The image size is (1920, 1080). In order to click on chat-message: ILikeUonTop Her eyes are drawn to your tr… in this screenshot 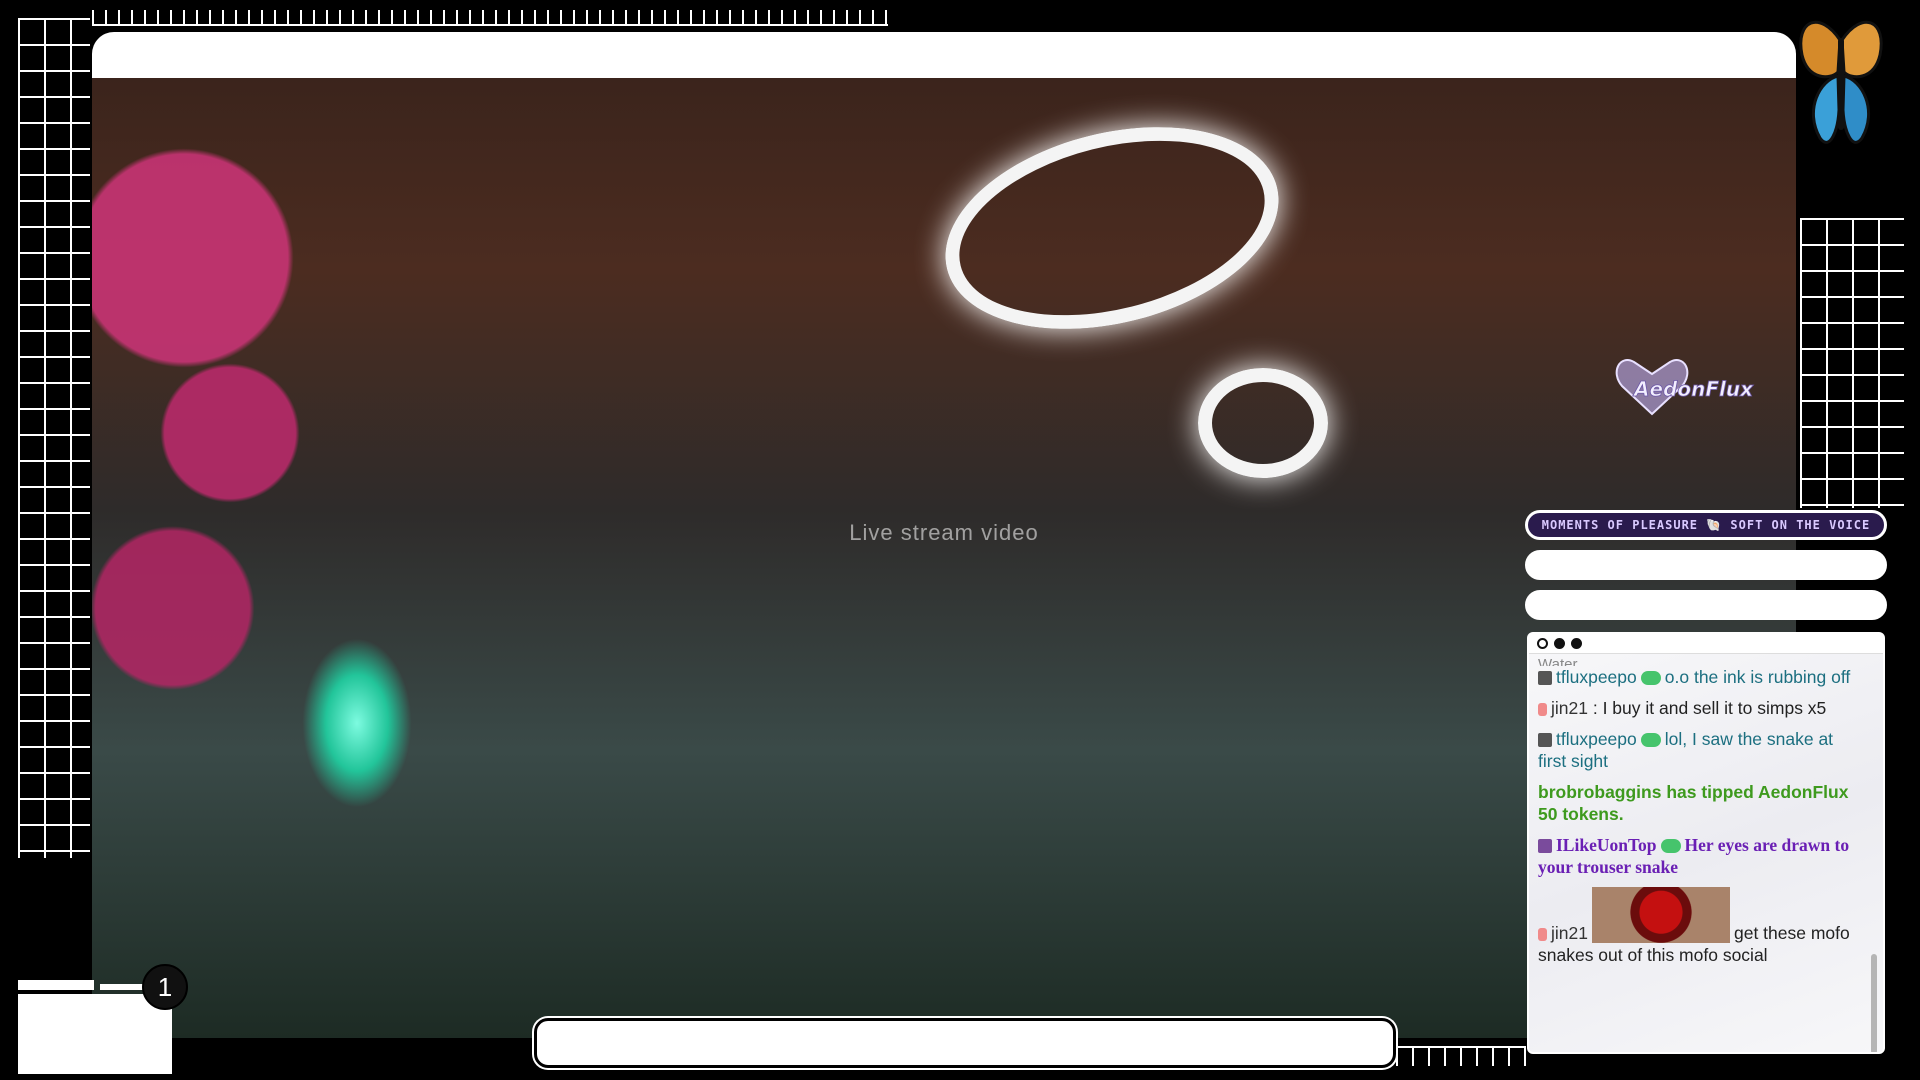, I will do `click(1700, 856)`.